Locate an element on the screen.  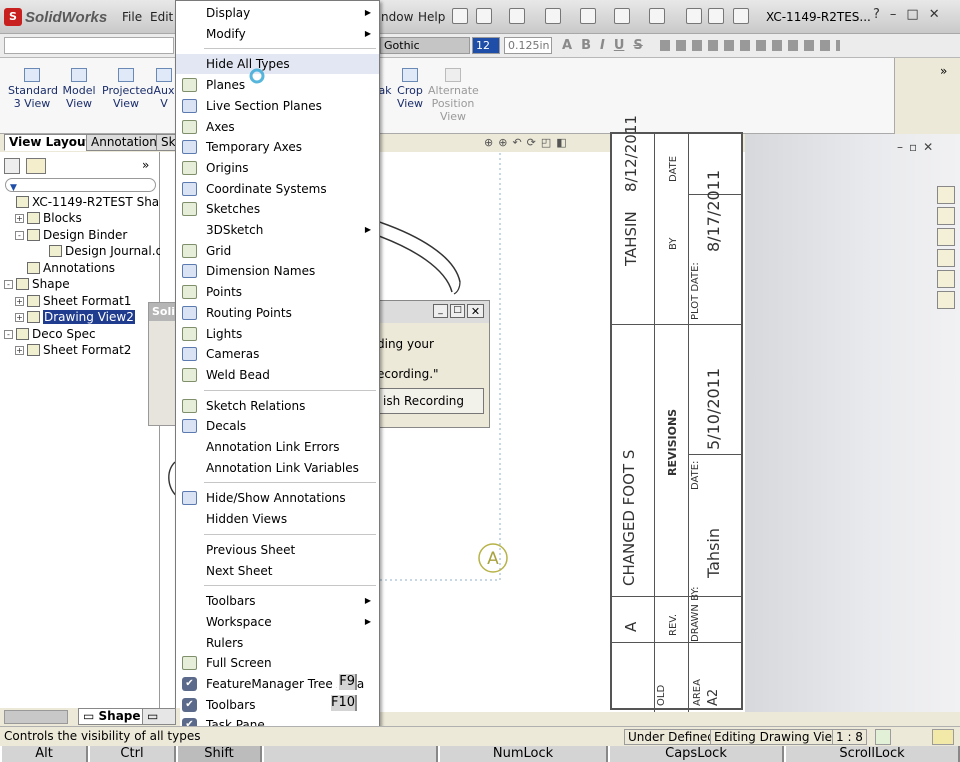
save-icon is located at coordinates (553, 16).